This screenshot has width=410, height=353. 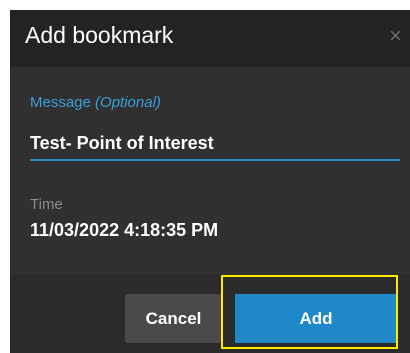 What do you see at coordinates (124, 230) in the screenshot?
I see `time-value: 11/03/2022 4:18:35 PM` at bounding box center [124, 230].